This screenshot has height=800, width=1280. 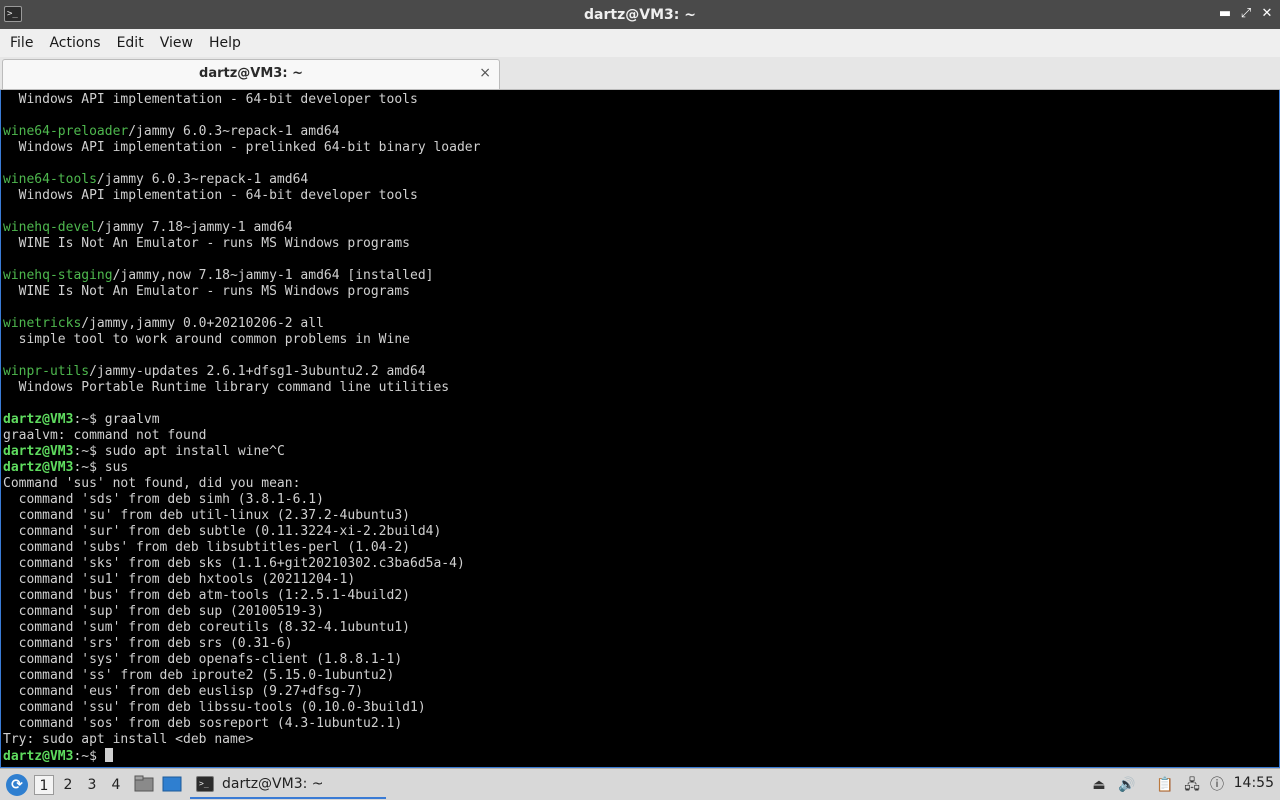 What do you see at coordinates (1217, 785) in the screenshot?
I see `update-notifier-icon: ⓘ` at bounding box center [1217, 785].